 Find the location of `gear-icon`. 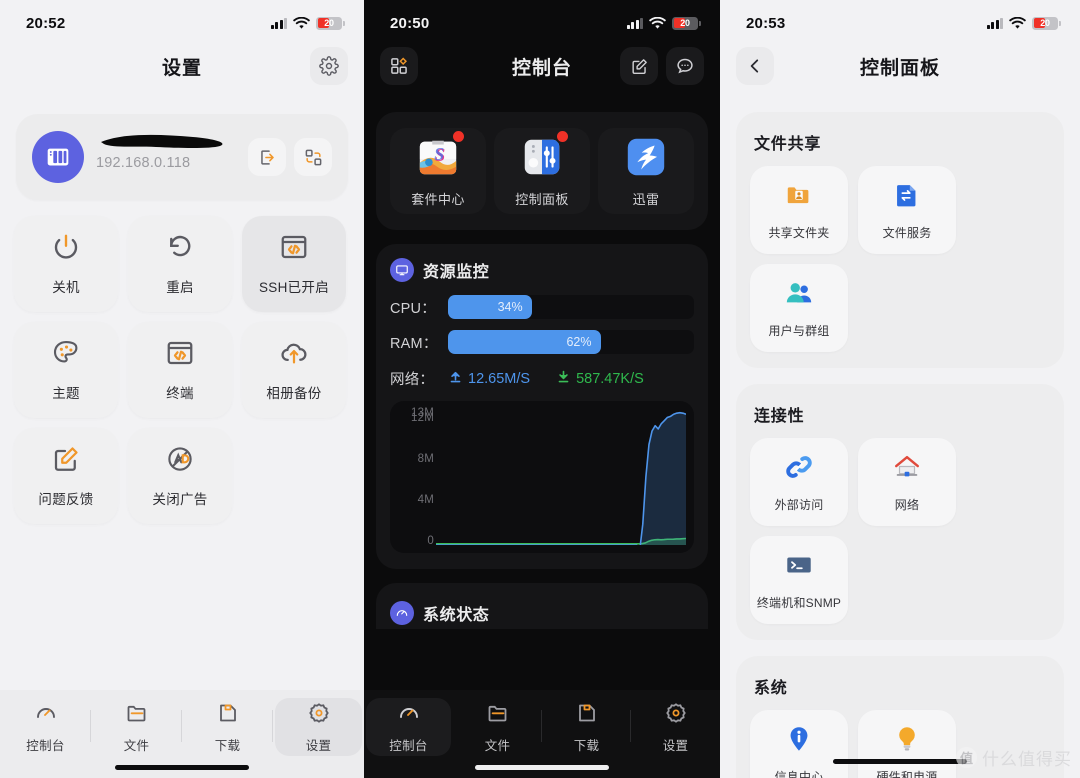

gear-icon is located at coordinates (329, 66).